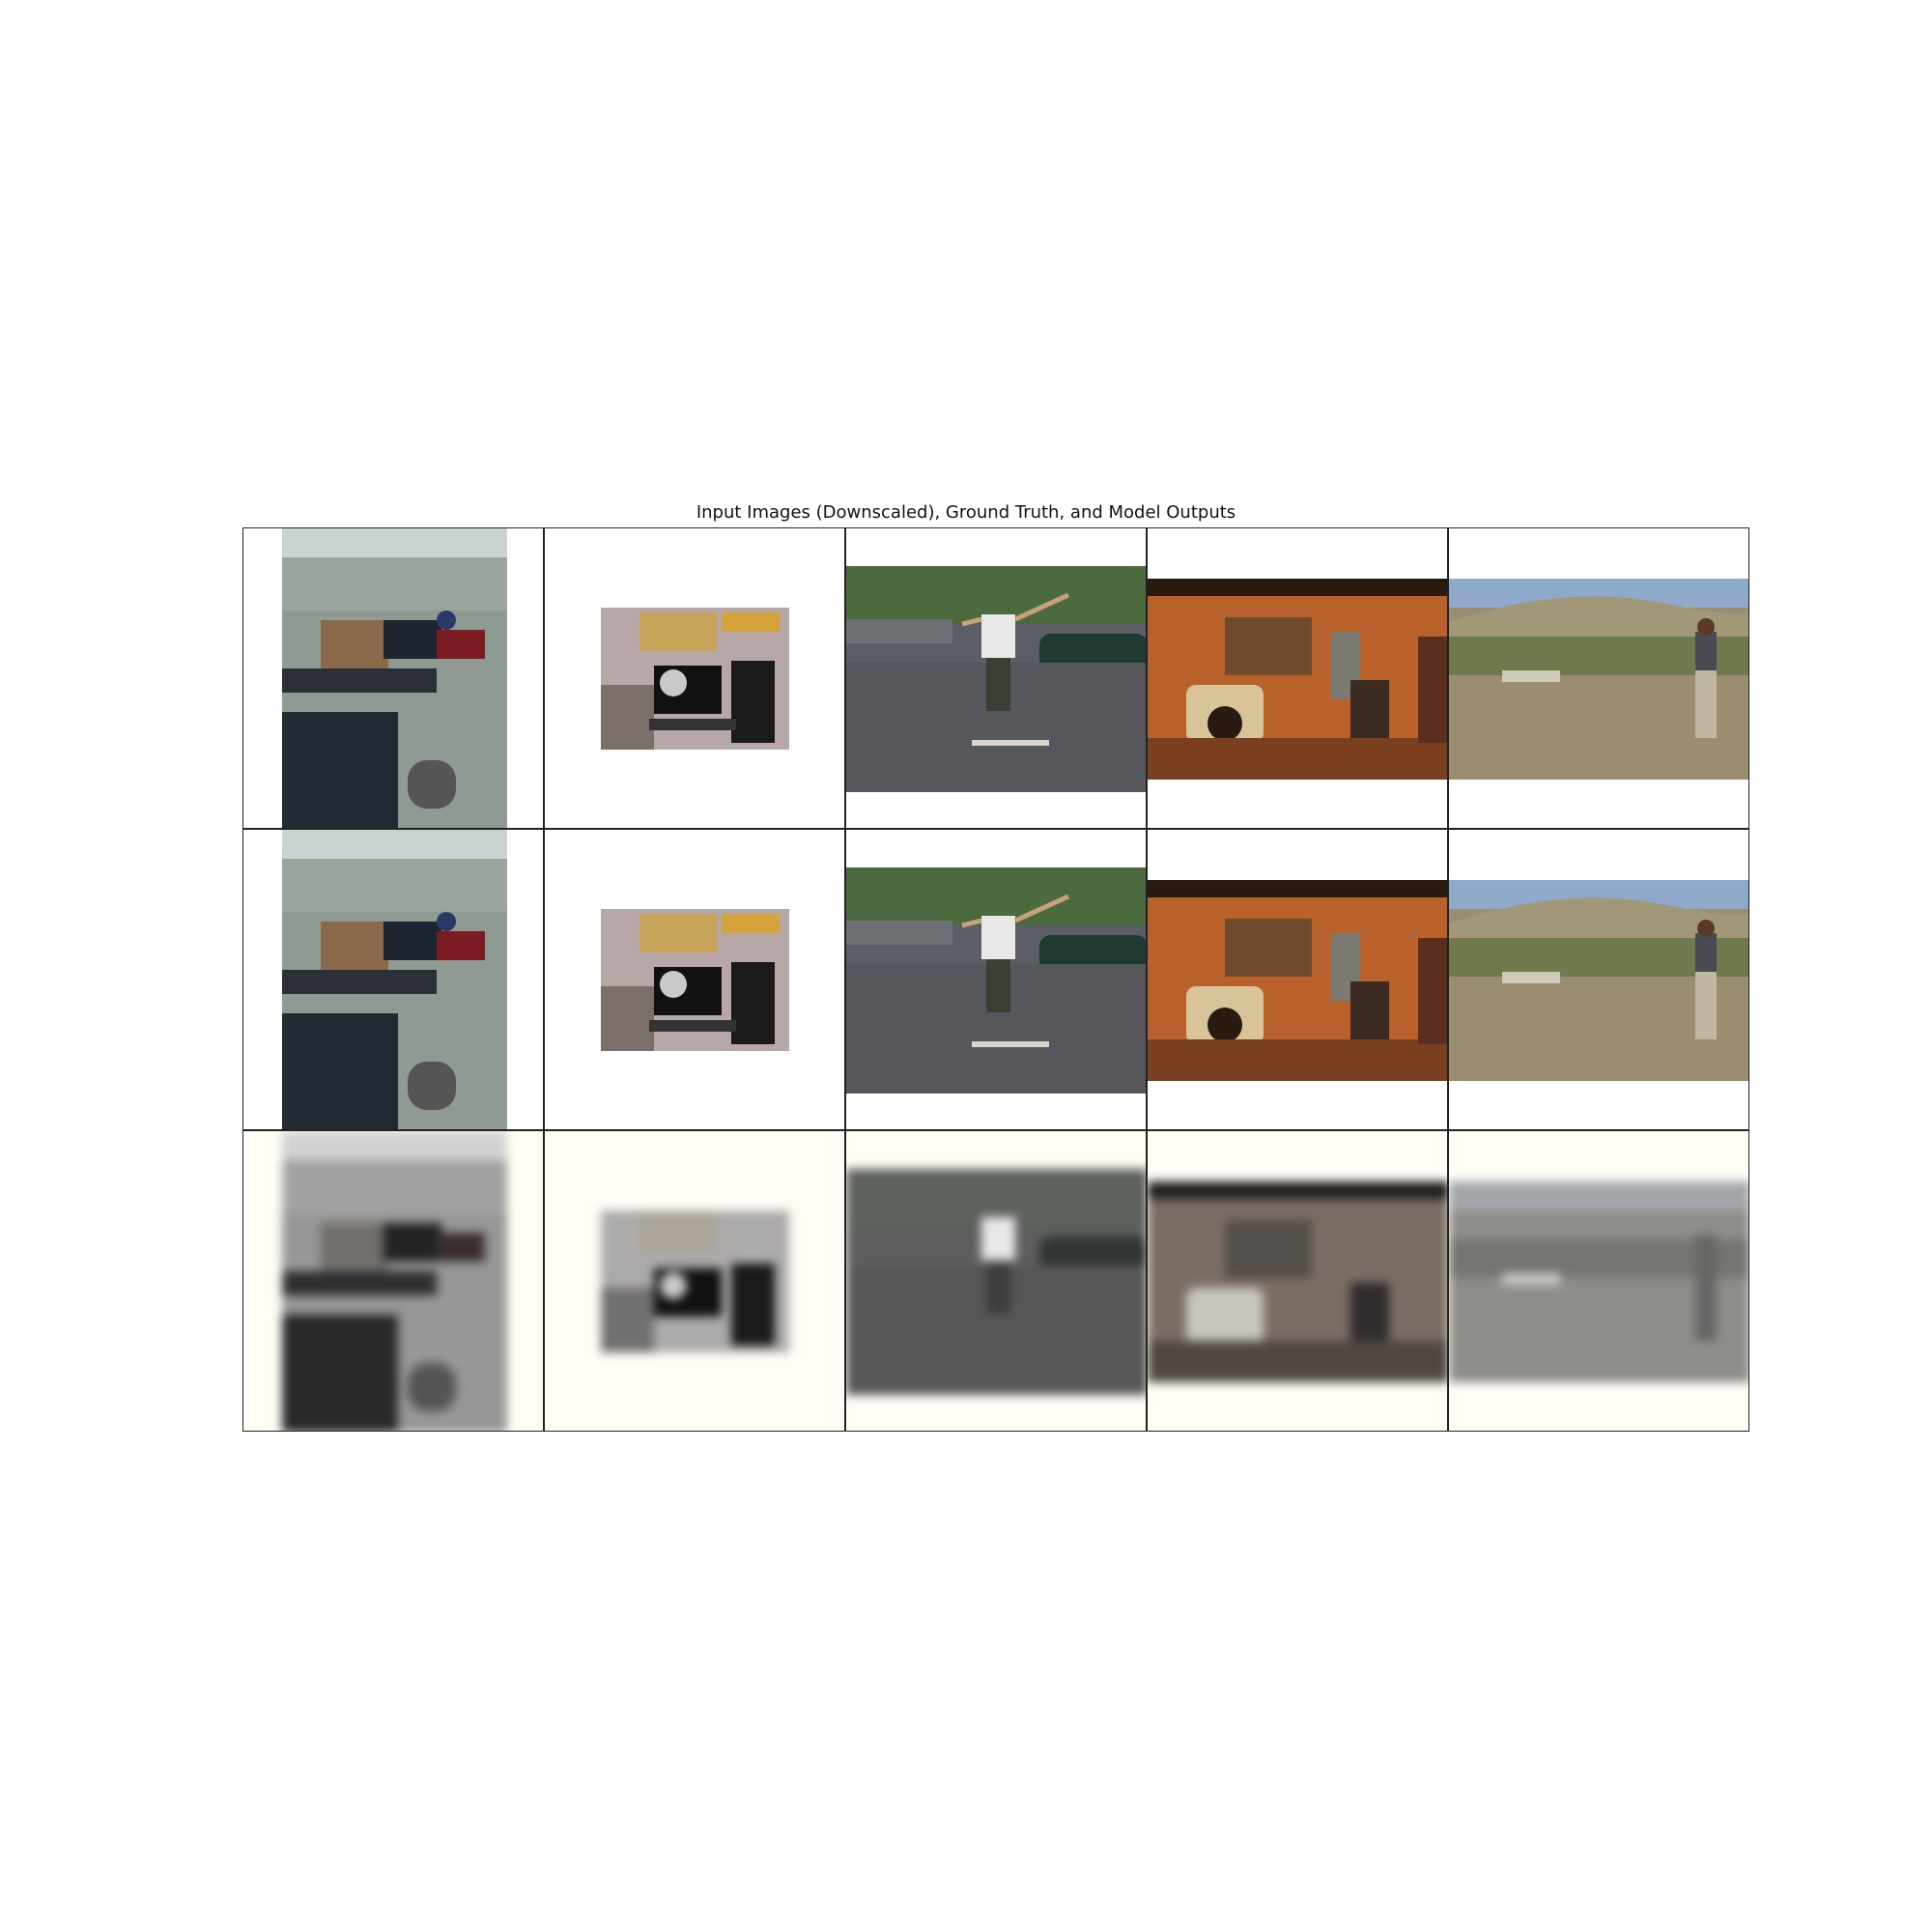 The height and width of the screenshot is (1932, 1932). I want to click on cell-output-skater, so click(996, 1281).